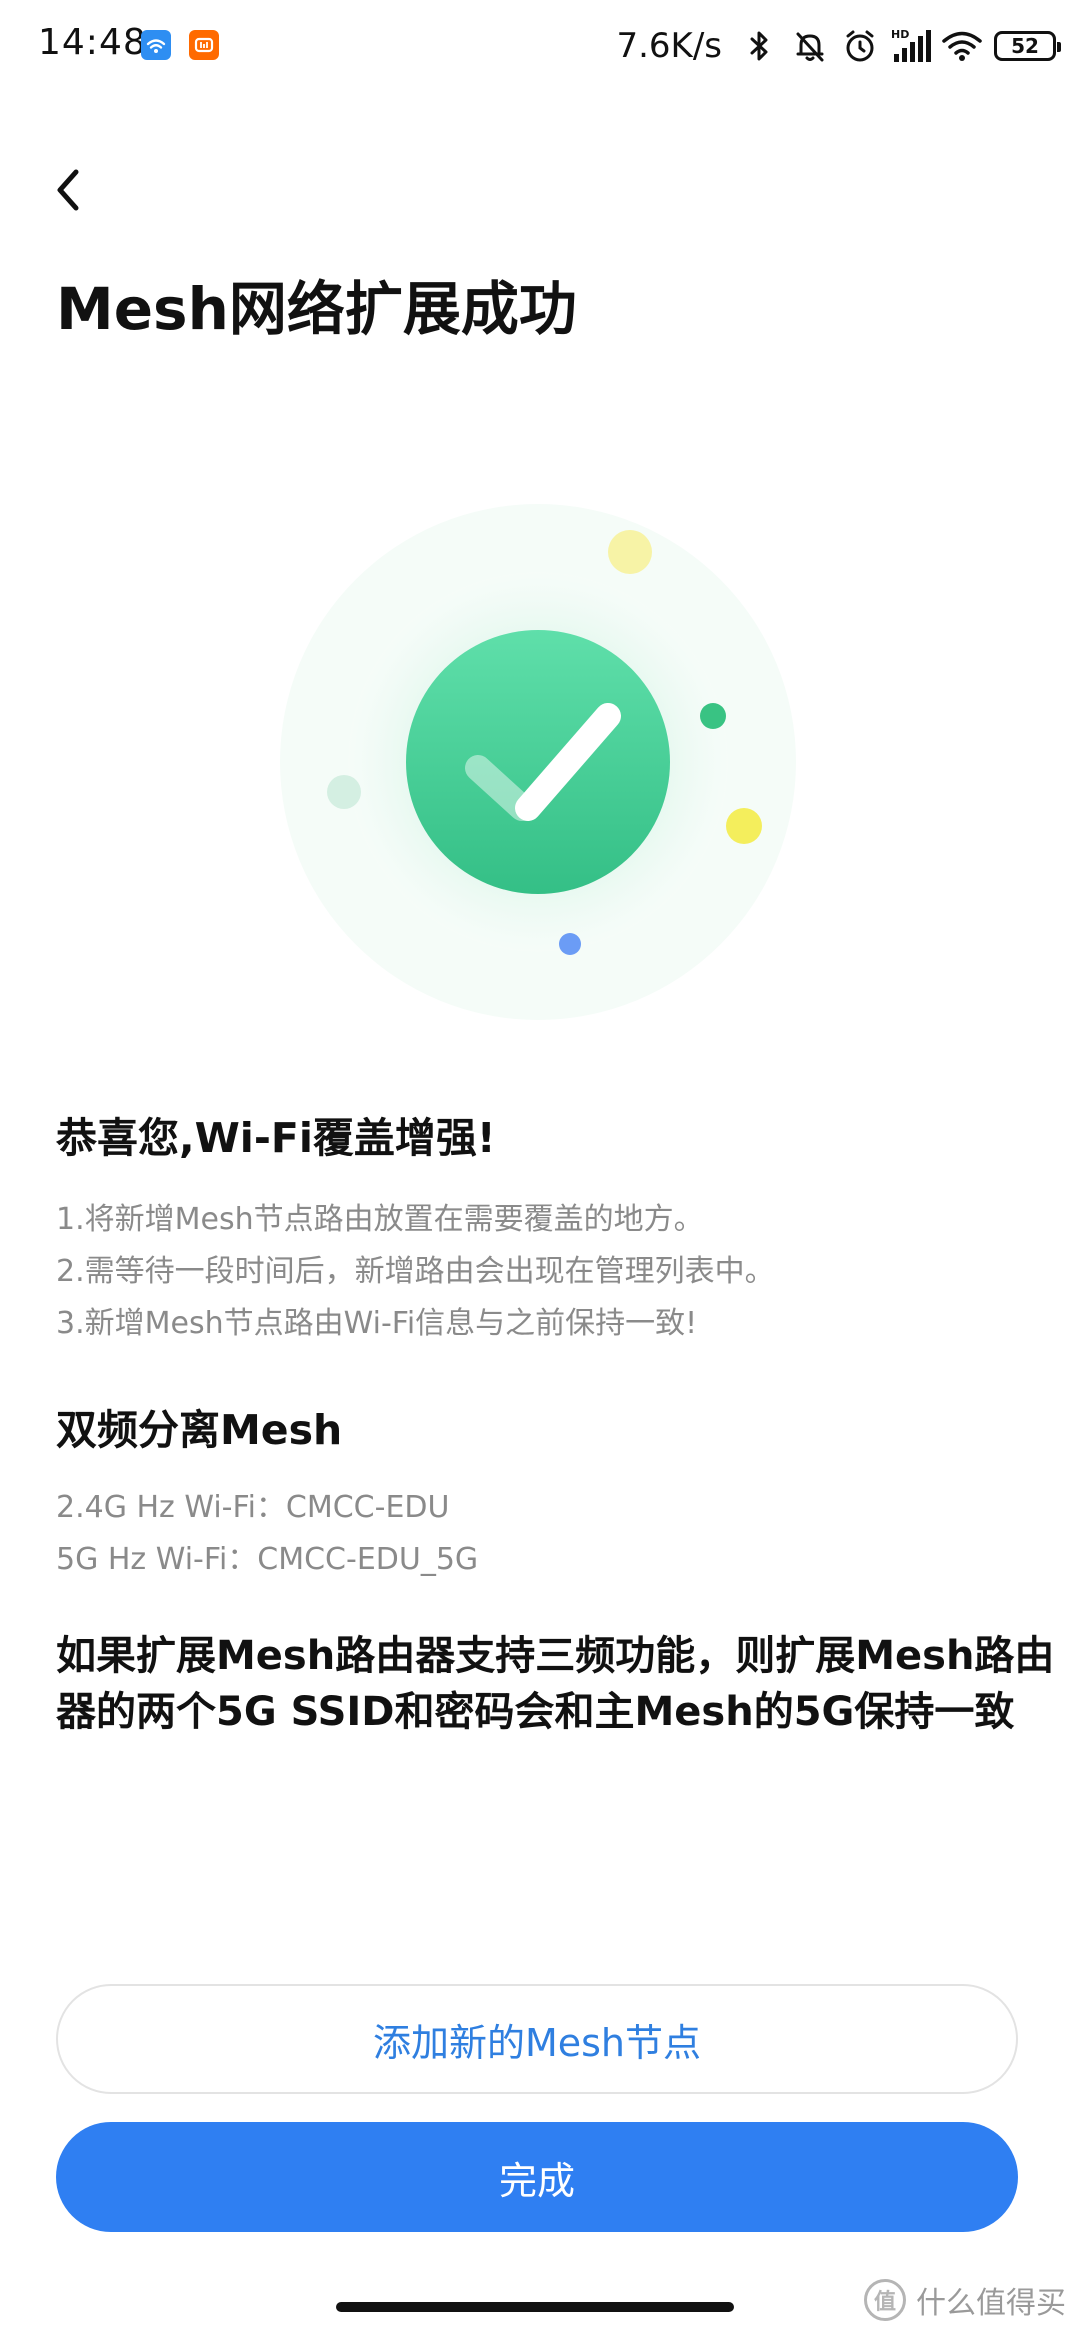  I want to click on add-mesh-node-label: 添加新的Mesh节点, so click(537, 2042).